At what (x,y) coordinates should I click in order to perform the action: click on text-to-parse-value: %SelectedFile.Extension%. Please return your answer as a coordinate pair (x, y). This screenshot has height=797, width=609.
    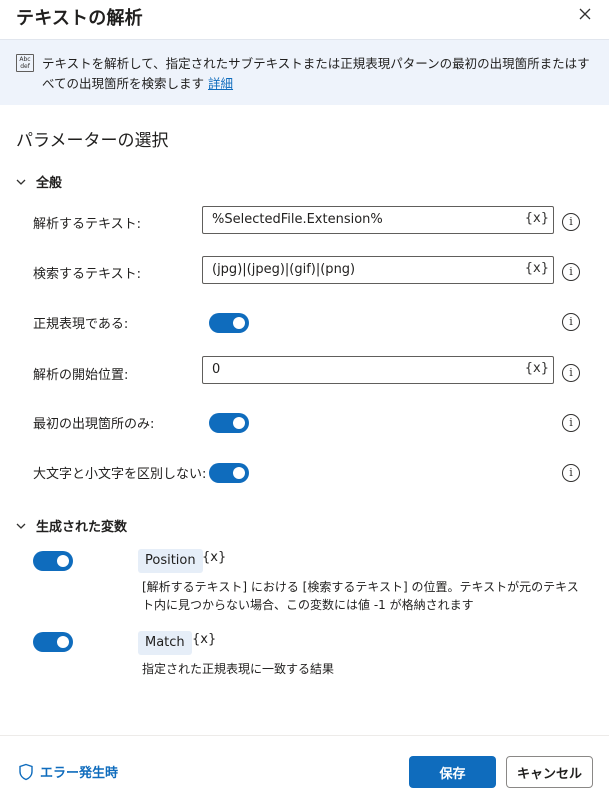
    Looking at the image, I should click on (297, 219).